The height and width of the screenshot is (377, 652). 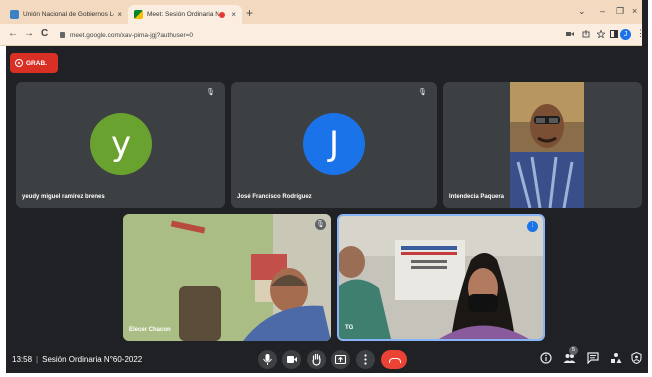 I want to click on participant-tile: y 🎙︎ yeudy miguel ramirez brenes, so click(x=120, y=145).